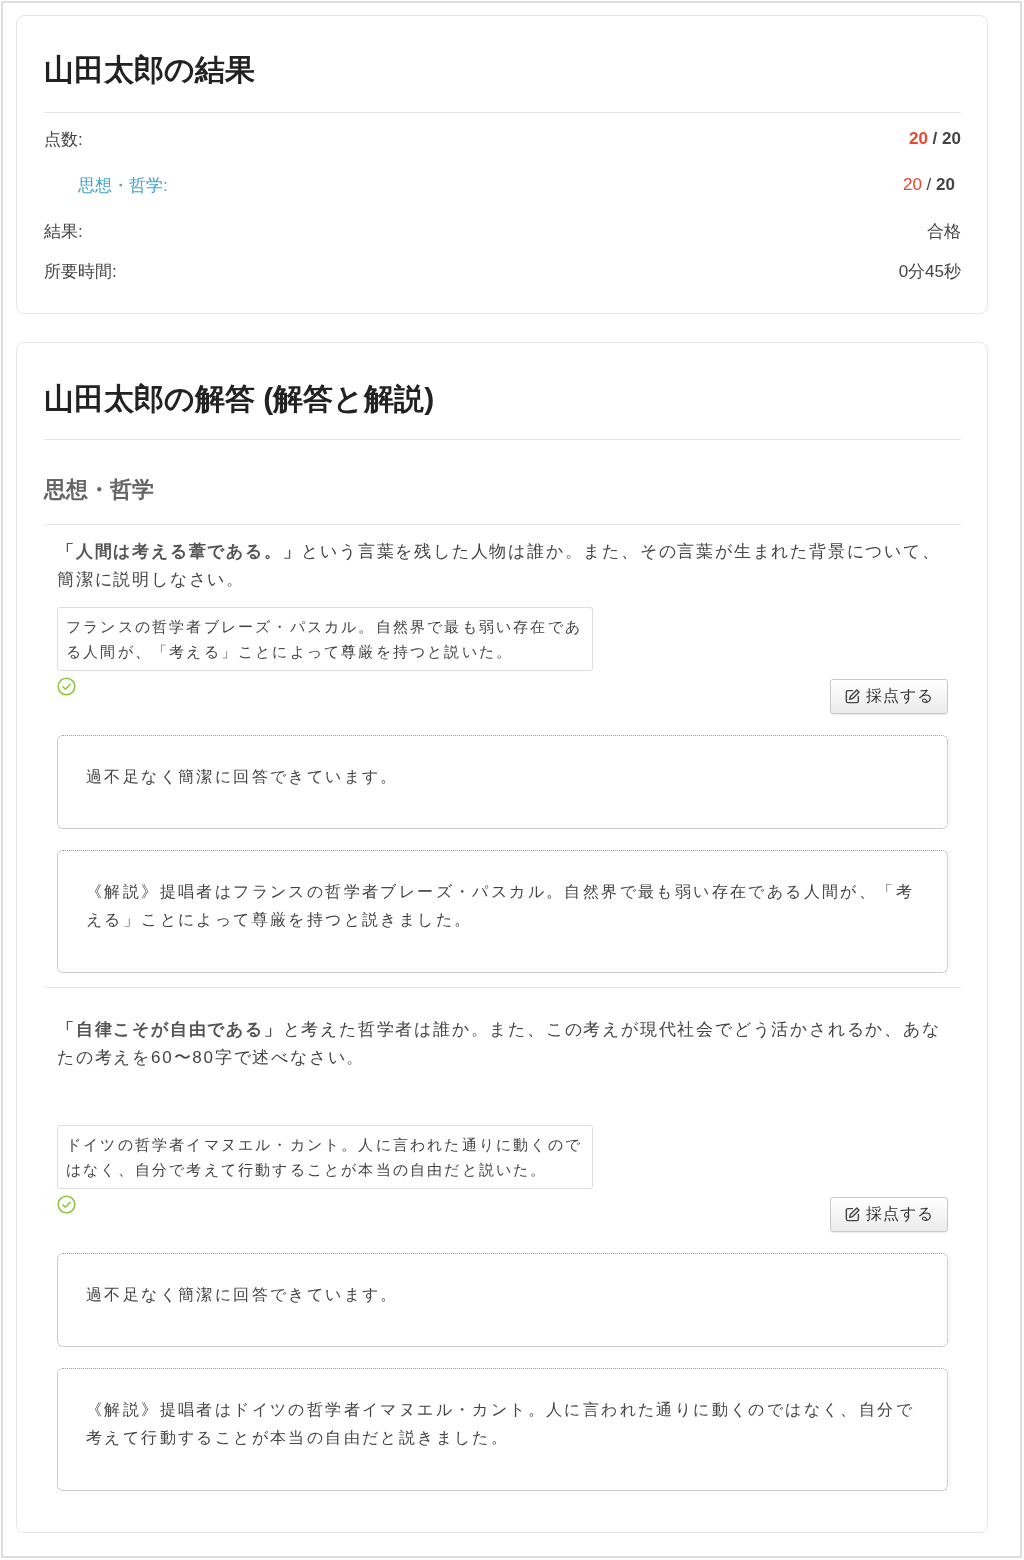 This screenshot has height=1560, width=1024. What do you see at coordinates (934, 139) in the screenshot?
I see `score-value: 20 / 20` at bounding box center [934, 139].